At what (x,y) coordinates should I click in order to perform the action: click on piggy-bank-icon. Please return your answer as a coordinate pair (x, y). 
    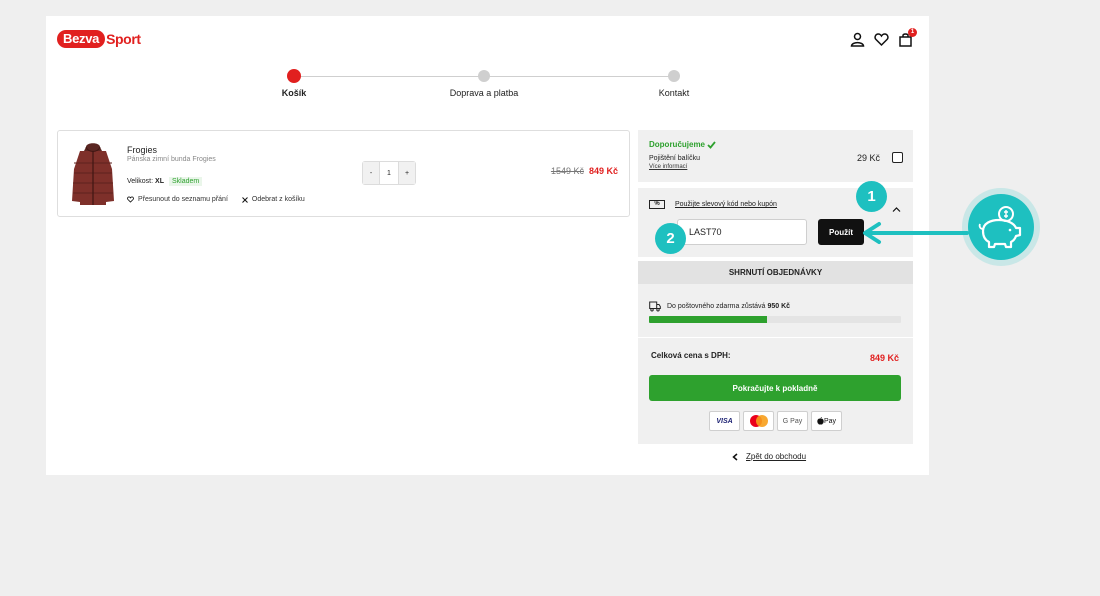
    Looking at the image, I should click on (1000, 227).